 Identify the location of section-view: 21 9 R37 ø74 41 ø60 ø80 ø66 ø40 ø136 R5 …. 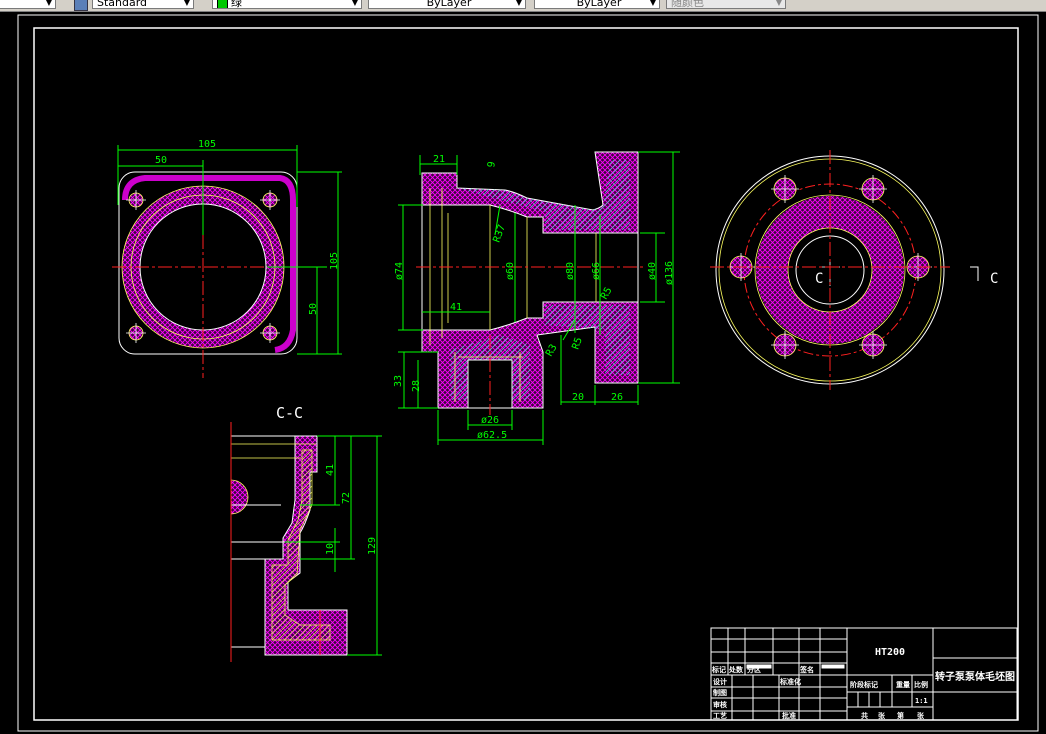
(536, 298).